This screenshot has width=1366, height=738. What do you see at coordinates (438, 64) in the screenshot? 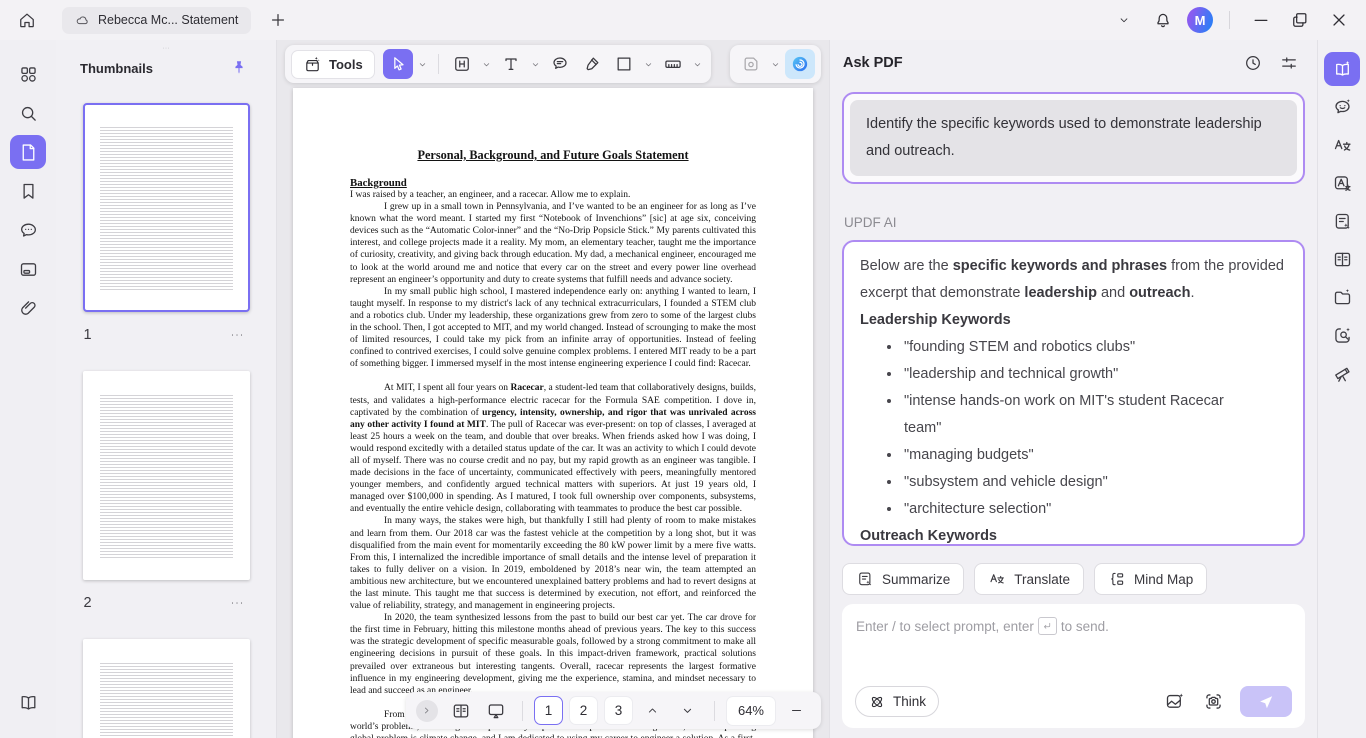
I see `toolbar-divider` at bounding box center [438, 64].